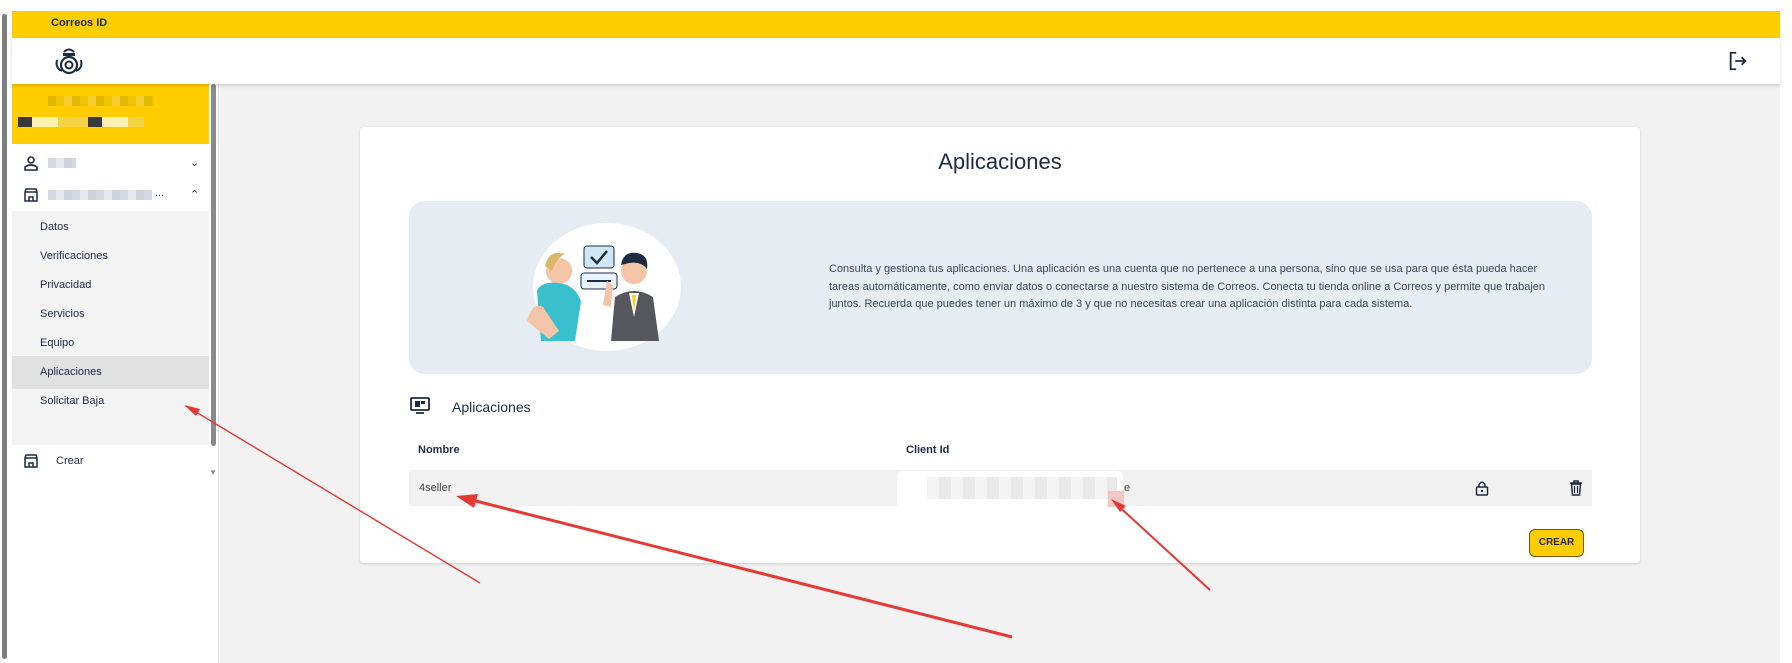 The width and height of the screenshot is (1792, 663). What do you see at coordinates (79, 23) in the screenshot?
I see `app-title: Correos ID` at bounding box center [79, 23].